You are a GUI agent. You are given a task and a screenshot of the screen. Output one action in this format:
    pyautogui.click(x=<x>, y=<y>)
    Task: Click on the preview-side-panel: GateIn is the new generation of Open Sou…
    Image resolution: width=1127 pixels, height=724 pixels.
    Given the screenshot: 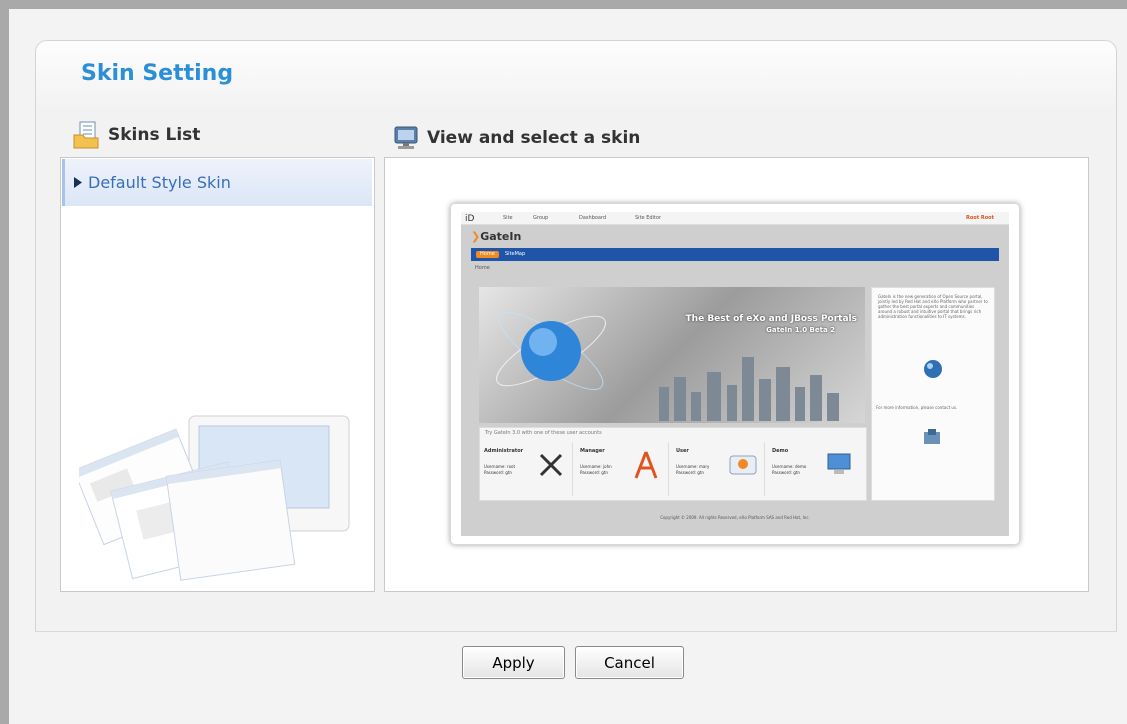 What is the action you would take?
    pyautogui.click(x=933, y=394)
    